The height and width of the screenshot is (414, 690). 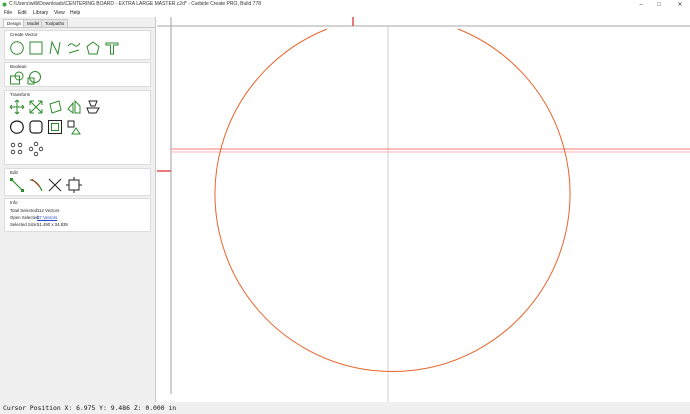 I want to click on tab-divider, so click(x=77, y=27).